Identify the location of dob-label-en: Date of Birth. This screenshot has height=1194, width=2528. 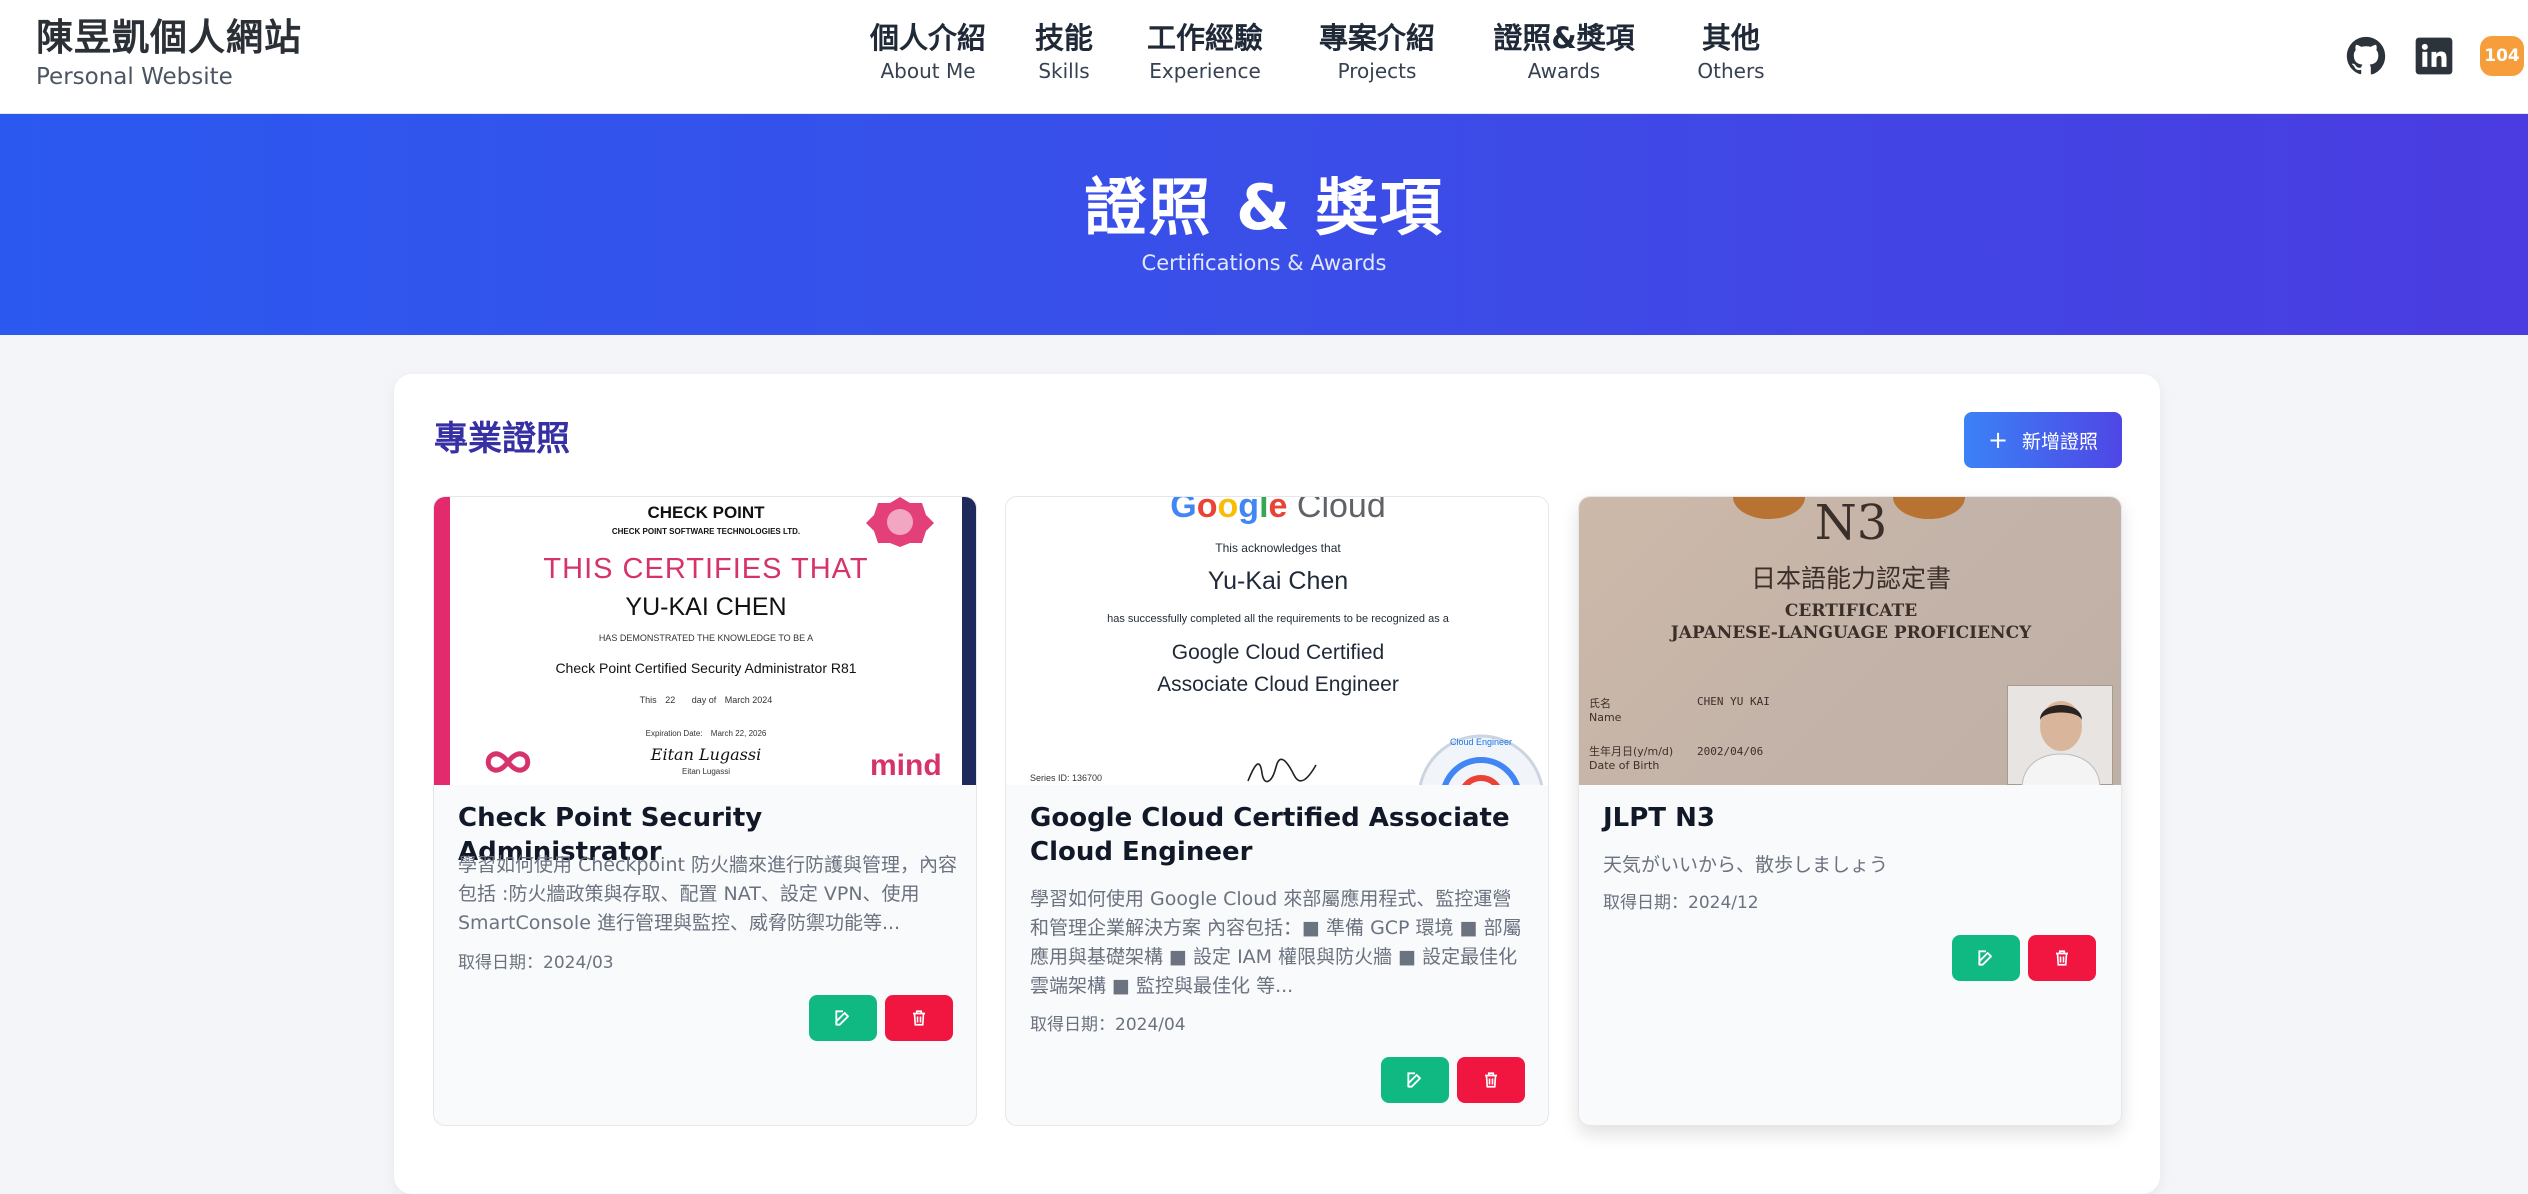
(1624, 765).